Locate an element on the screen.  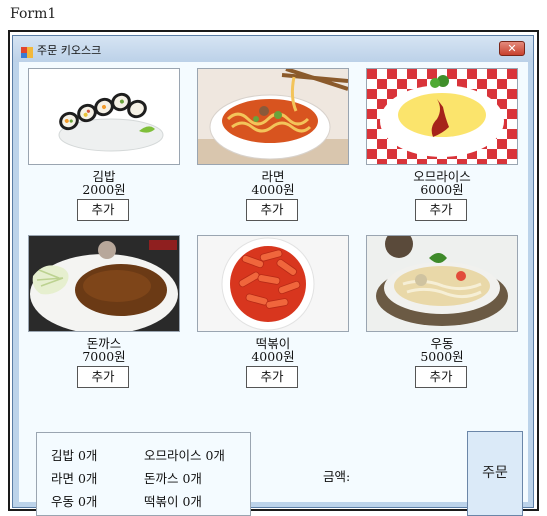
app-icon is located at coordinates (27, 50).